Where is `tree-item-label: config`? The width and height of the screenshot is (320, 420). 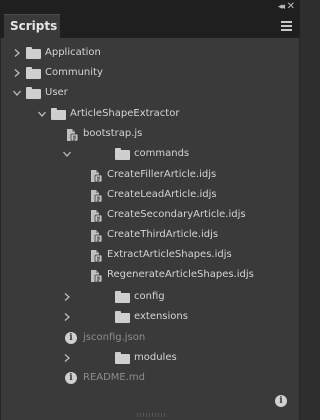
tree-item-label: config is located at coordinates (149, 296).